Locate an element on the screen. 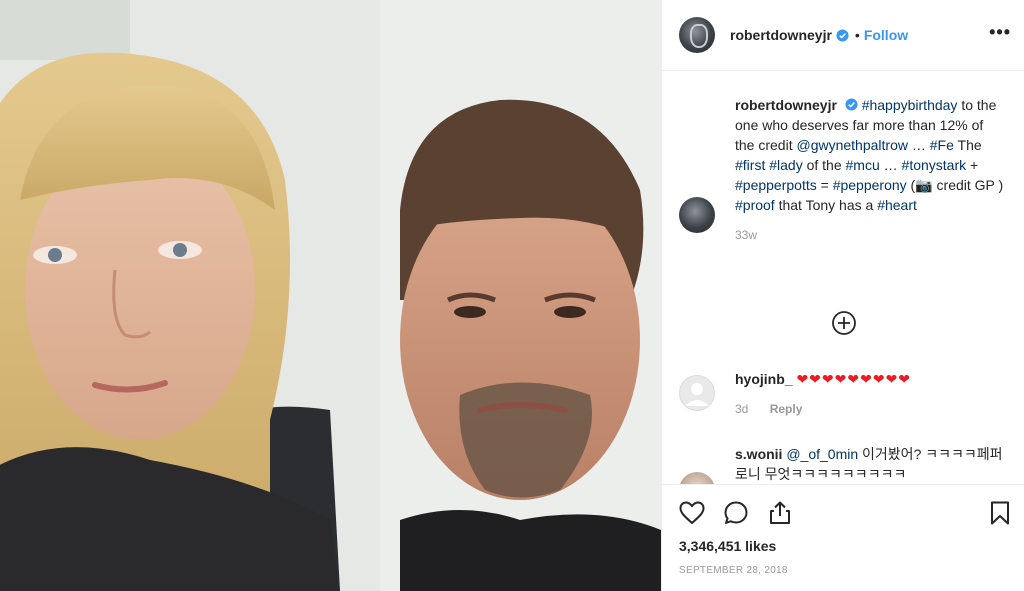 This screenshot has width=1024, height=591. comment-meta: 3d Reply is located at coordinates (870, 409).